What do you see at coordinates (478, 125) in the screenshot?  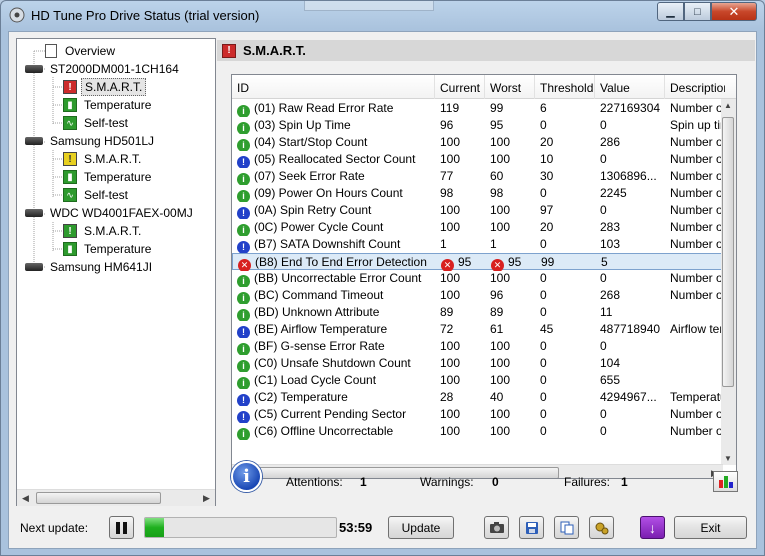 I see `table-row: i (03) Spin Up Time 96 95 0 0 Spin up tim` at bounding box center [478, 125].